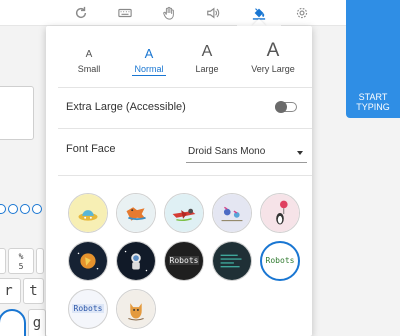 The width and height of the screenshot is (400, 336). What do you see at coordinates (126, 107) in the screenshot?
I see `extra-large-label: Extra Large (Accessible)` at bounding box center [126, 107].